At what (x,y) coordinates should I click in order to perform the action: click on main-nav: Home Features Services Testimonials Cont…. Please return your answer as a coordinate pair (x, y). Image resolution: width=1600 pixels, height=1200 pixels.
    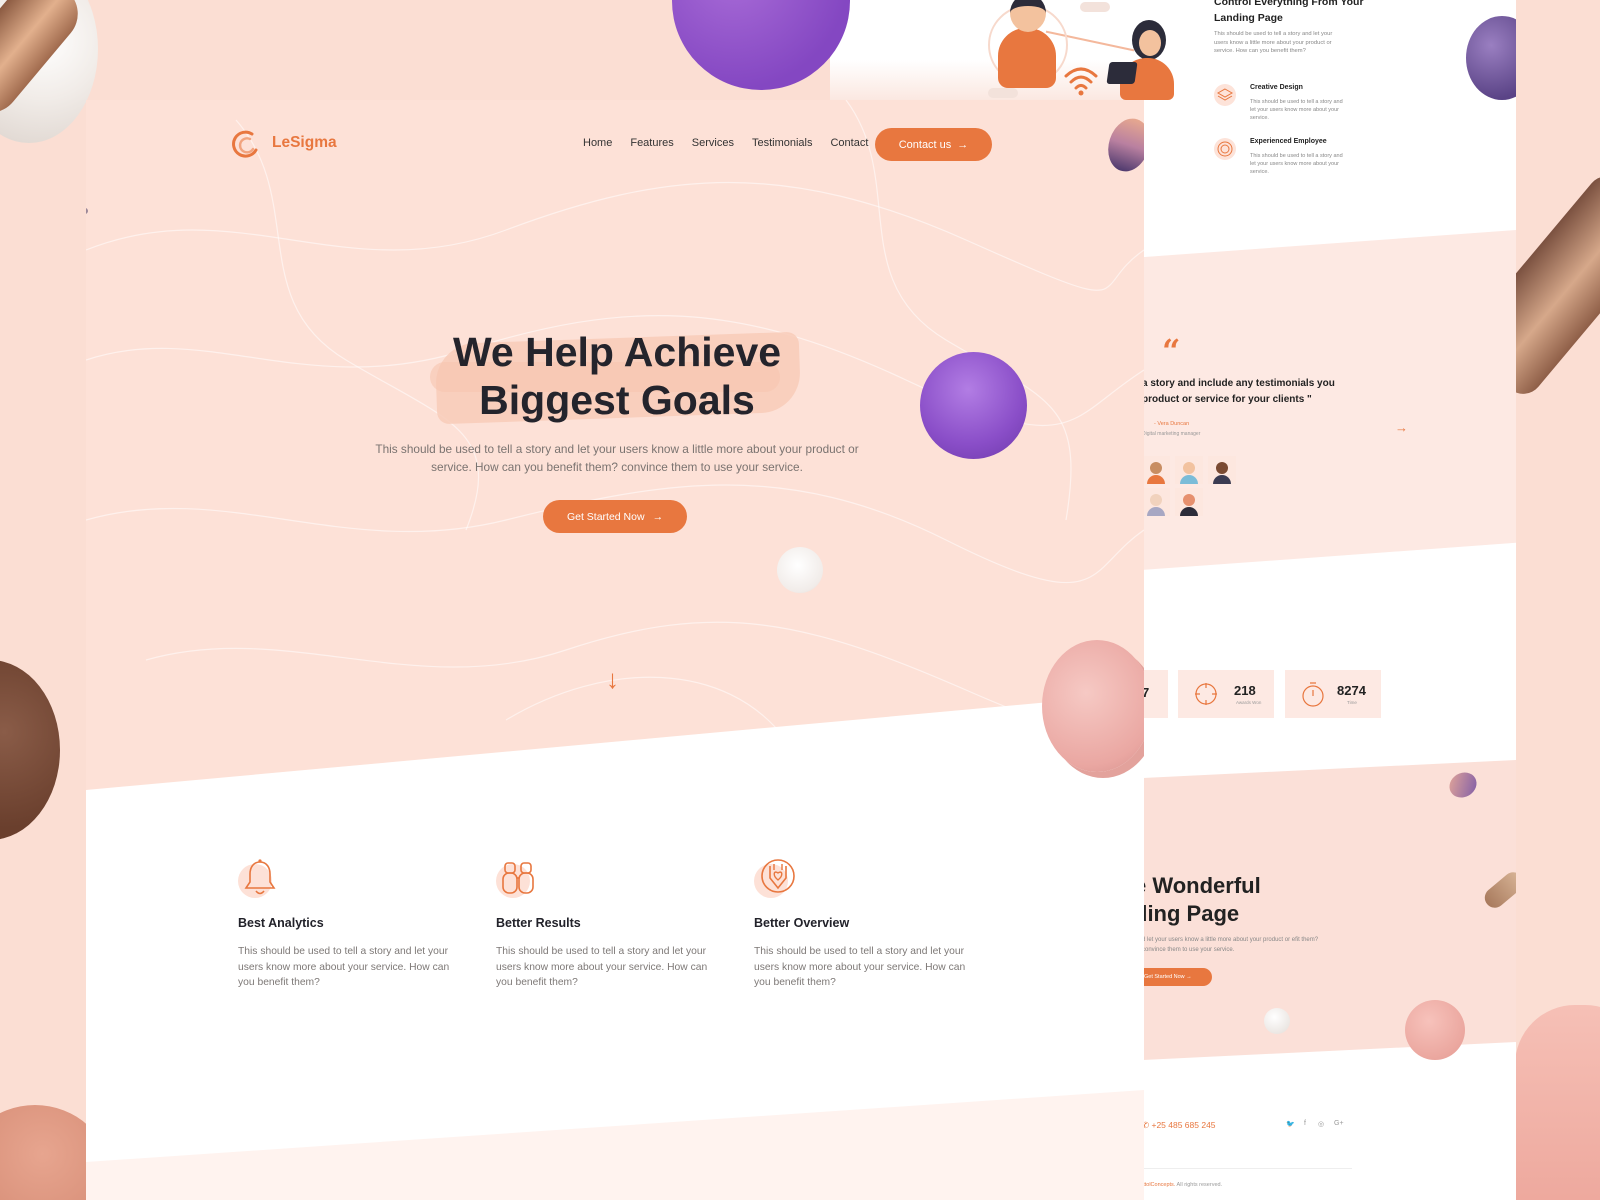
    Looking at the image, I should click on (725, 143).